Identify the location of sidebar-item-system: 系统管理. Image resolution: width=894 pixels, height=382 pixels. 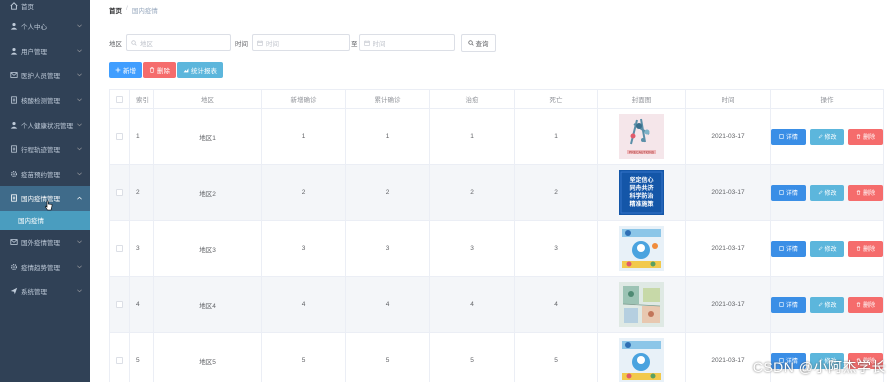
(45, 291).